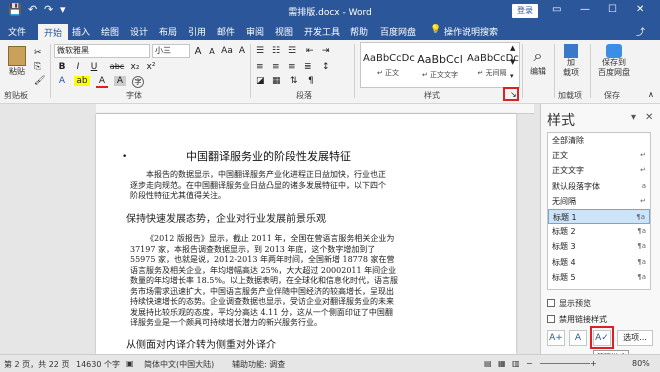  I want to click on copy-icon: ⎘, so click(37, 67).